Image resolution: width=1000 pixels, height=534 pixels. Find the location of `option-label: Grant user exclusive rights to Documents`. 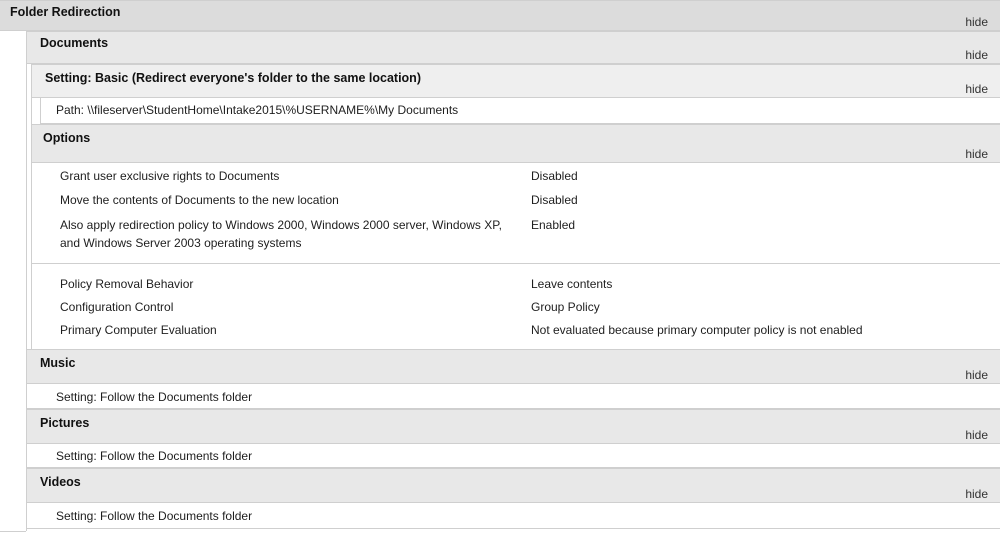

option-label: Grant user exclusive rights to Documents is located at coordinates (170, 176).